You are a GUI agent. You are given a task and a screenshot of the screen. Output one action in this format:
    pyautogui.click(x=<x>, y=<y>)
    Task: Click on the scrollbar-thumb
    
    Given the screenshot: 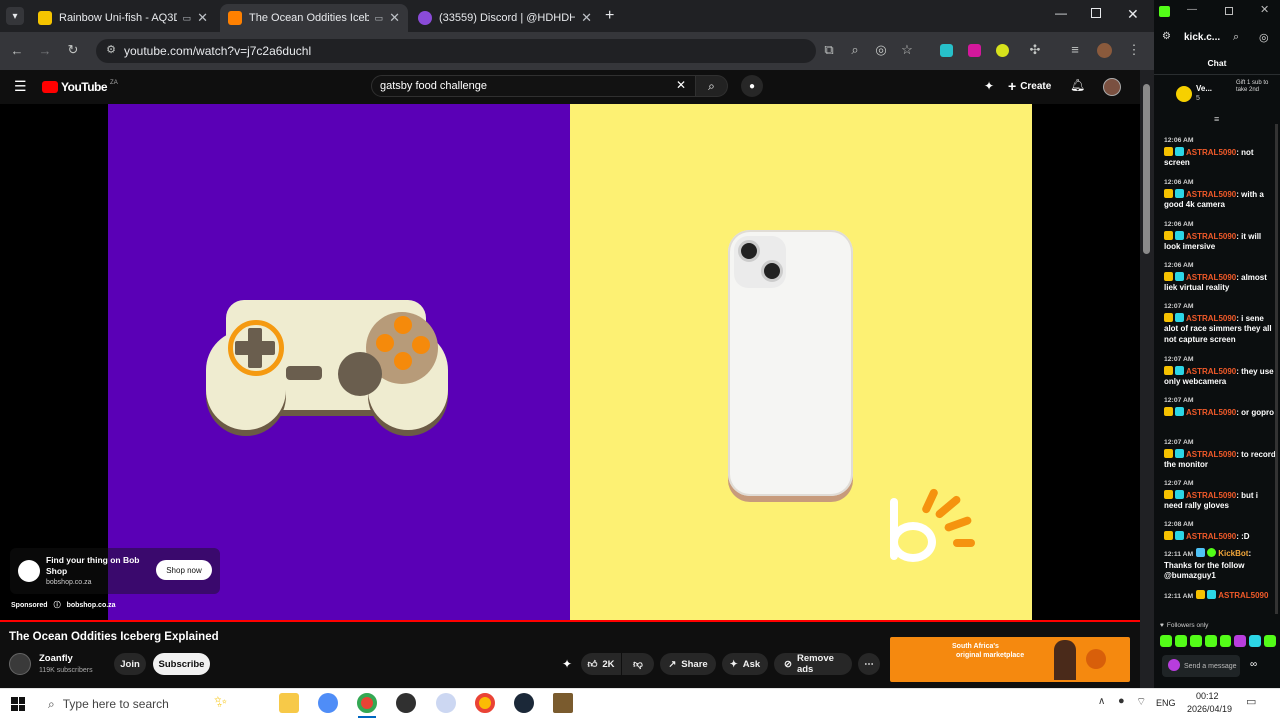 What is the action you would take?
    pyautogui.click(x=1146, y=169)
    